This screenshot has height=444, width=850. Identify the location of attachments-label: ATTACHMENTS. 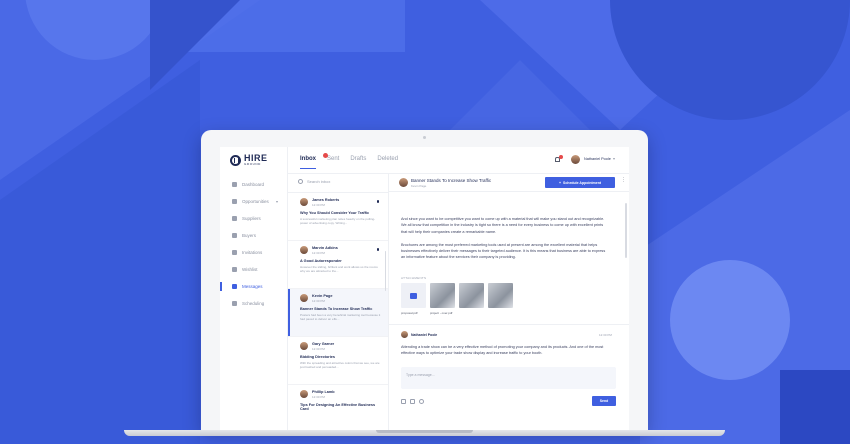
(414, 278).